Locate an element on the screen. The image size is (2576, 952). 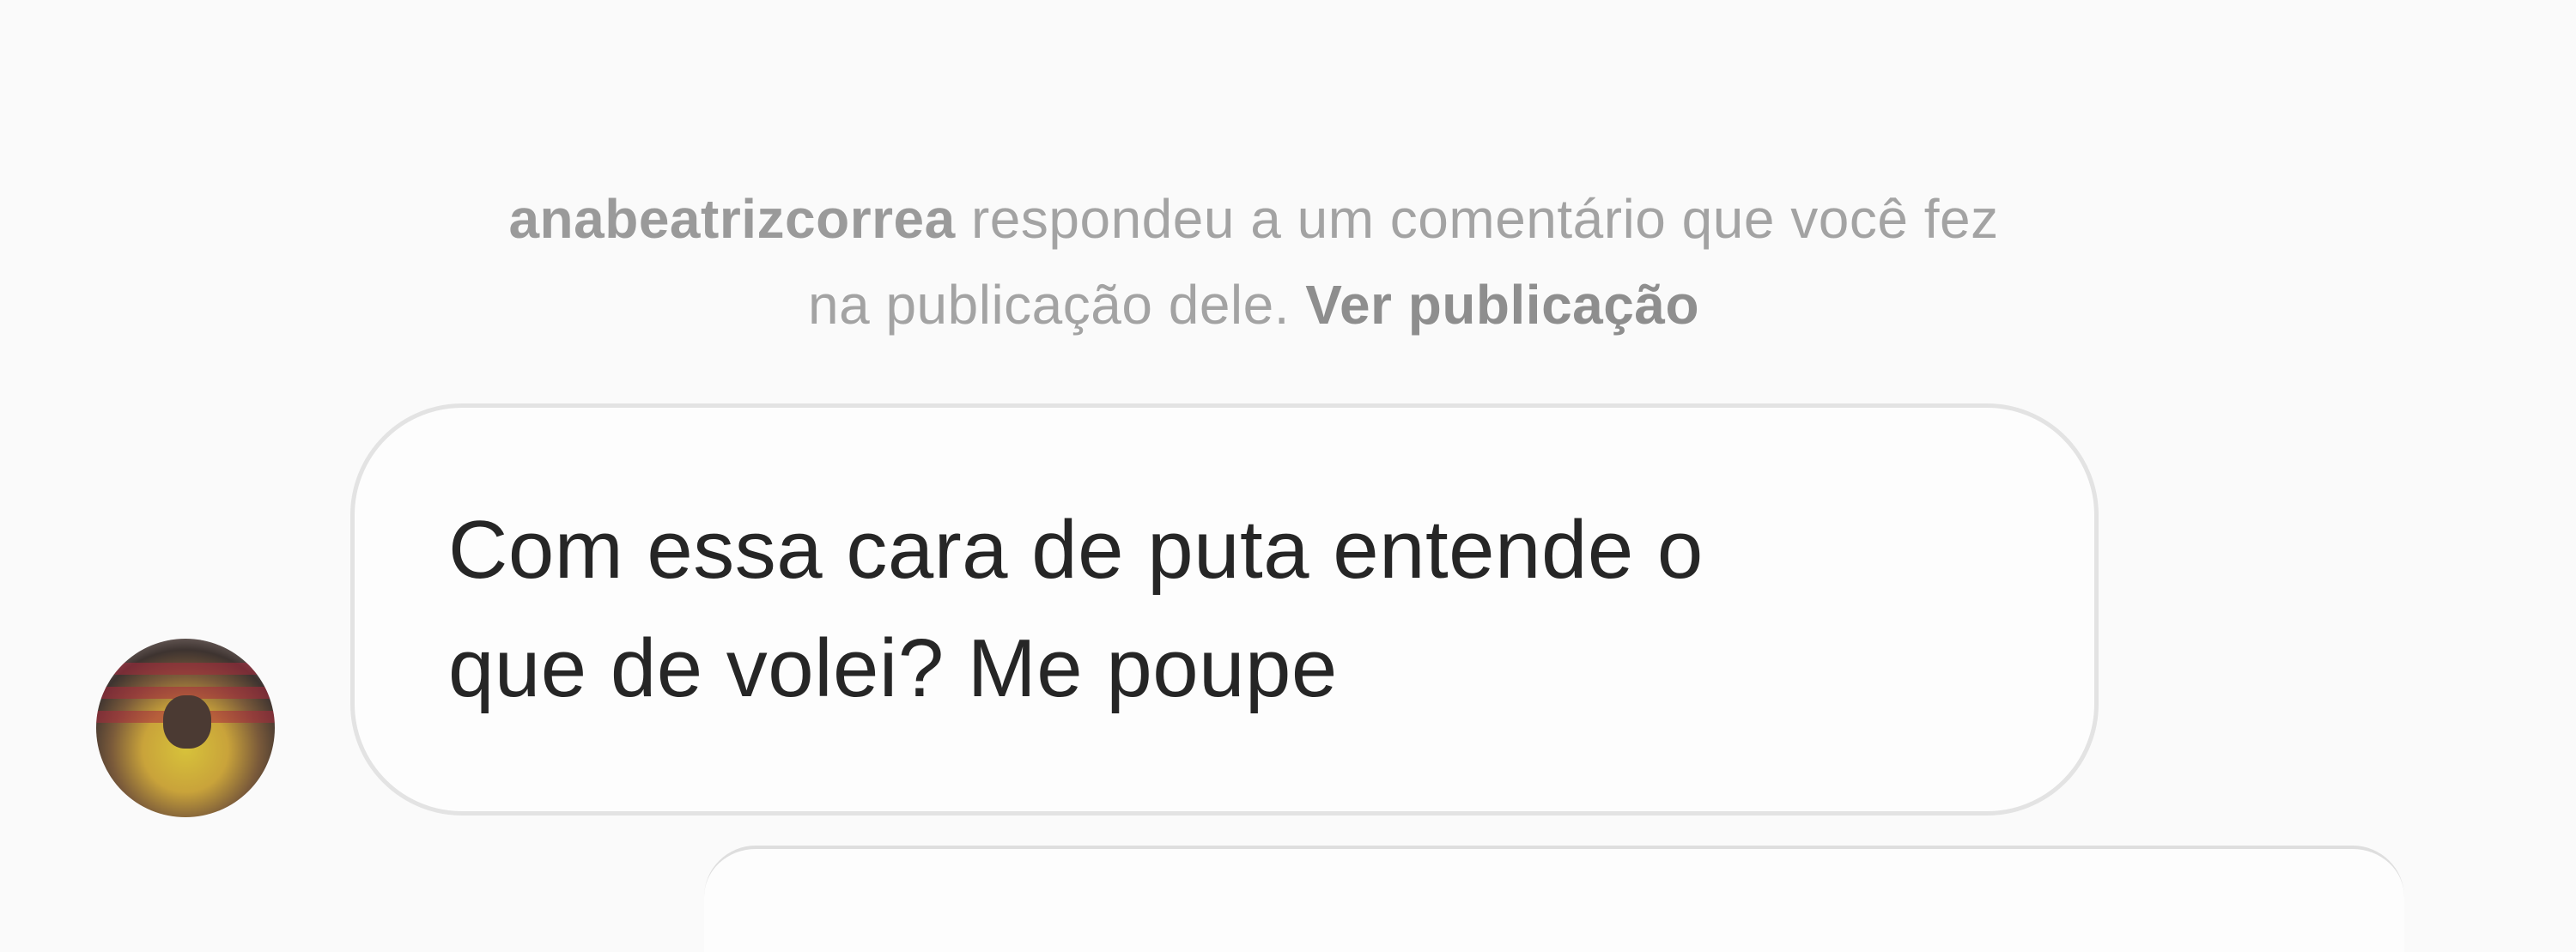
notification-line-2: na publicação dele. Ver publicação is located at coordinates (1254, 305).